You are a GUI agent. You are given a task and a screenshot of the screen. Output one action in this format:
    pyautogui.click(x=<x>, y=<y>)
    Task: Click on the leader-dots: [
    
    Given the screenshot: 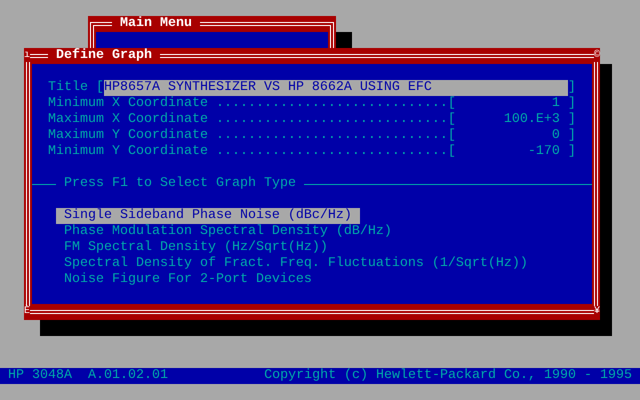 What is the action you would take?
    pyautogui.click(x=100, y=88)
    